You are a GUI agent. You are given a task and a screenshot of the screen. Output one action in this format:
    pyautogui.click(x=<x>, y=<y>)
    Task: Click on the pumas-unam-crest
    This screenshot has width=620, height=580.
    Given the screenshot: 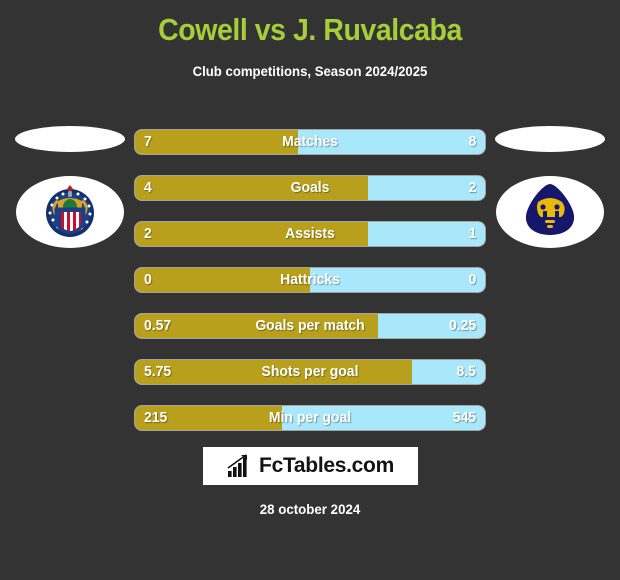 What is the action you would take?
    pyautogui.click(x=550, y=212)
    